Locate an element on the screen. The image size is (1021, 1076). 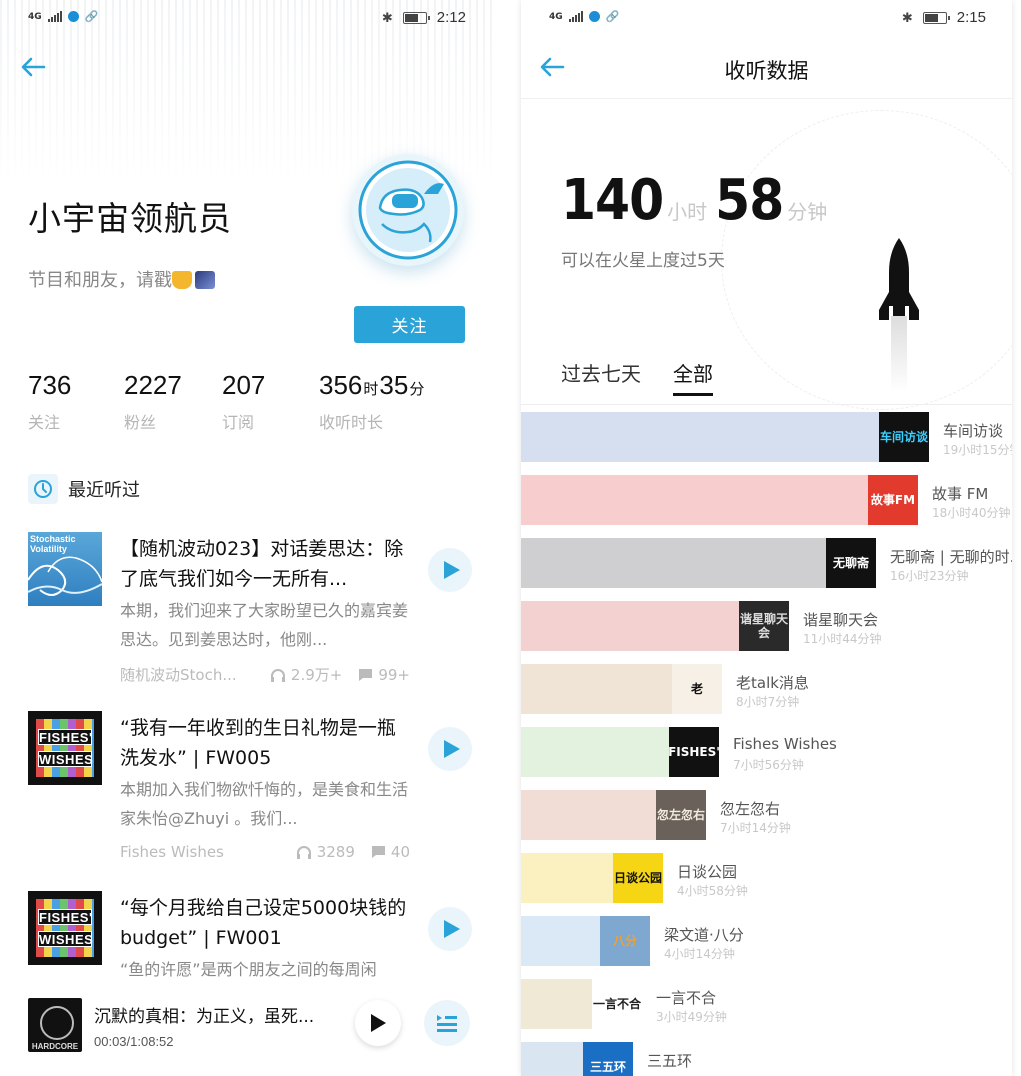
ranking-row: 日谈公园 日谈公园 4小时58分钟 is located at coordinates (766, 878).